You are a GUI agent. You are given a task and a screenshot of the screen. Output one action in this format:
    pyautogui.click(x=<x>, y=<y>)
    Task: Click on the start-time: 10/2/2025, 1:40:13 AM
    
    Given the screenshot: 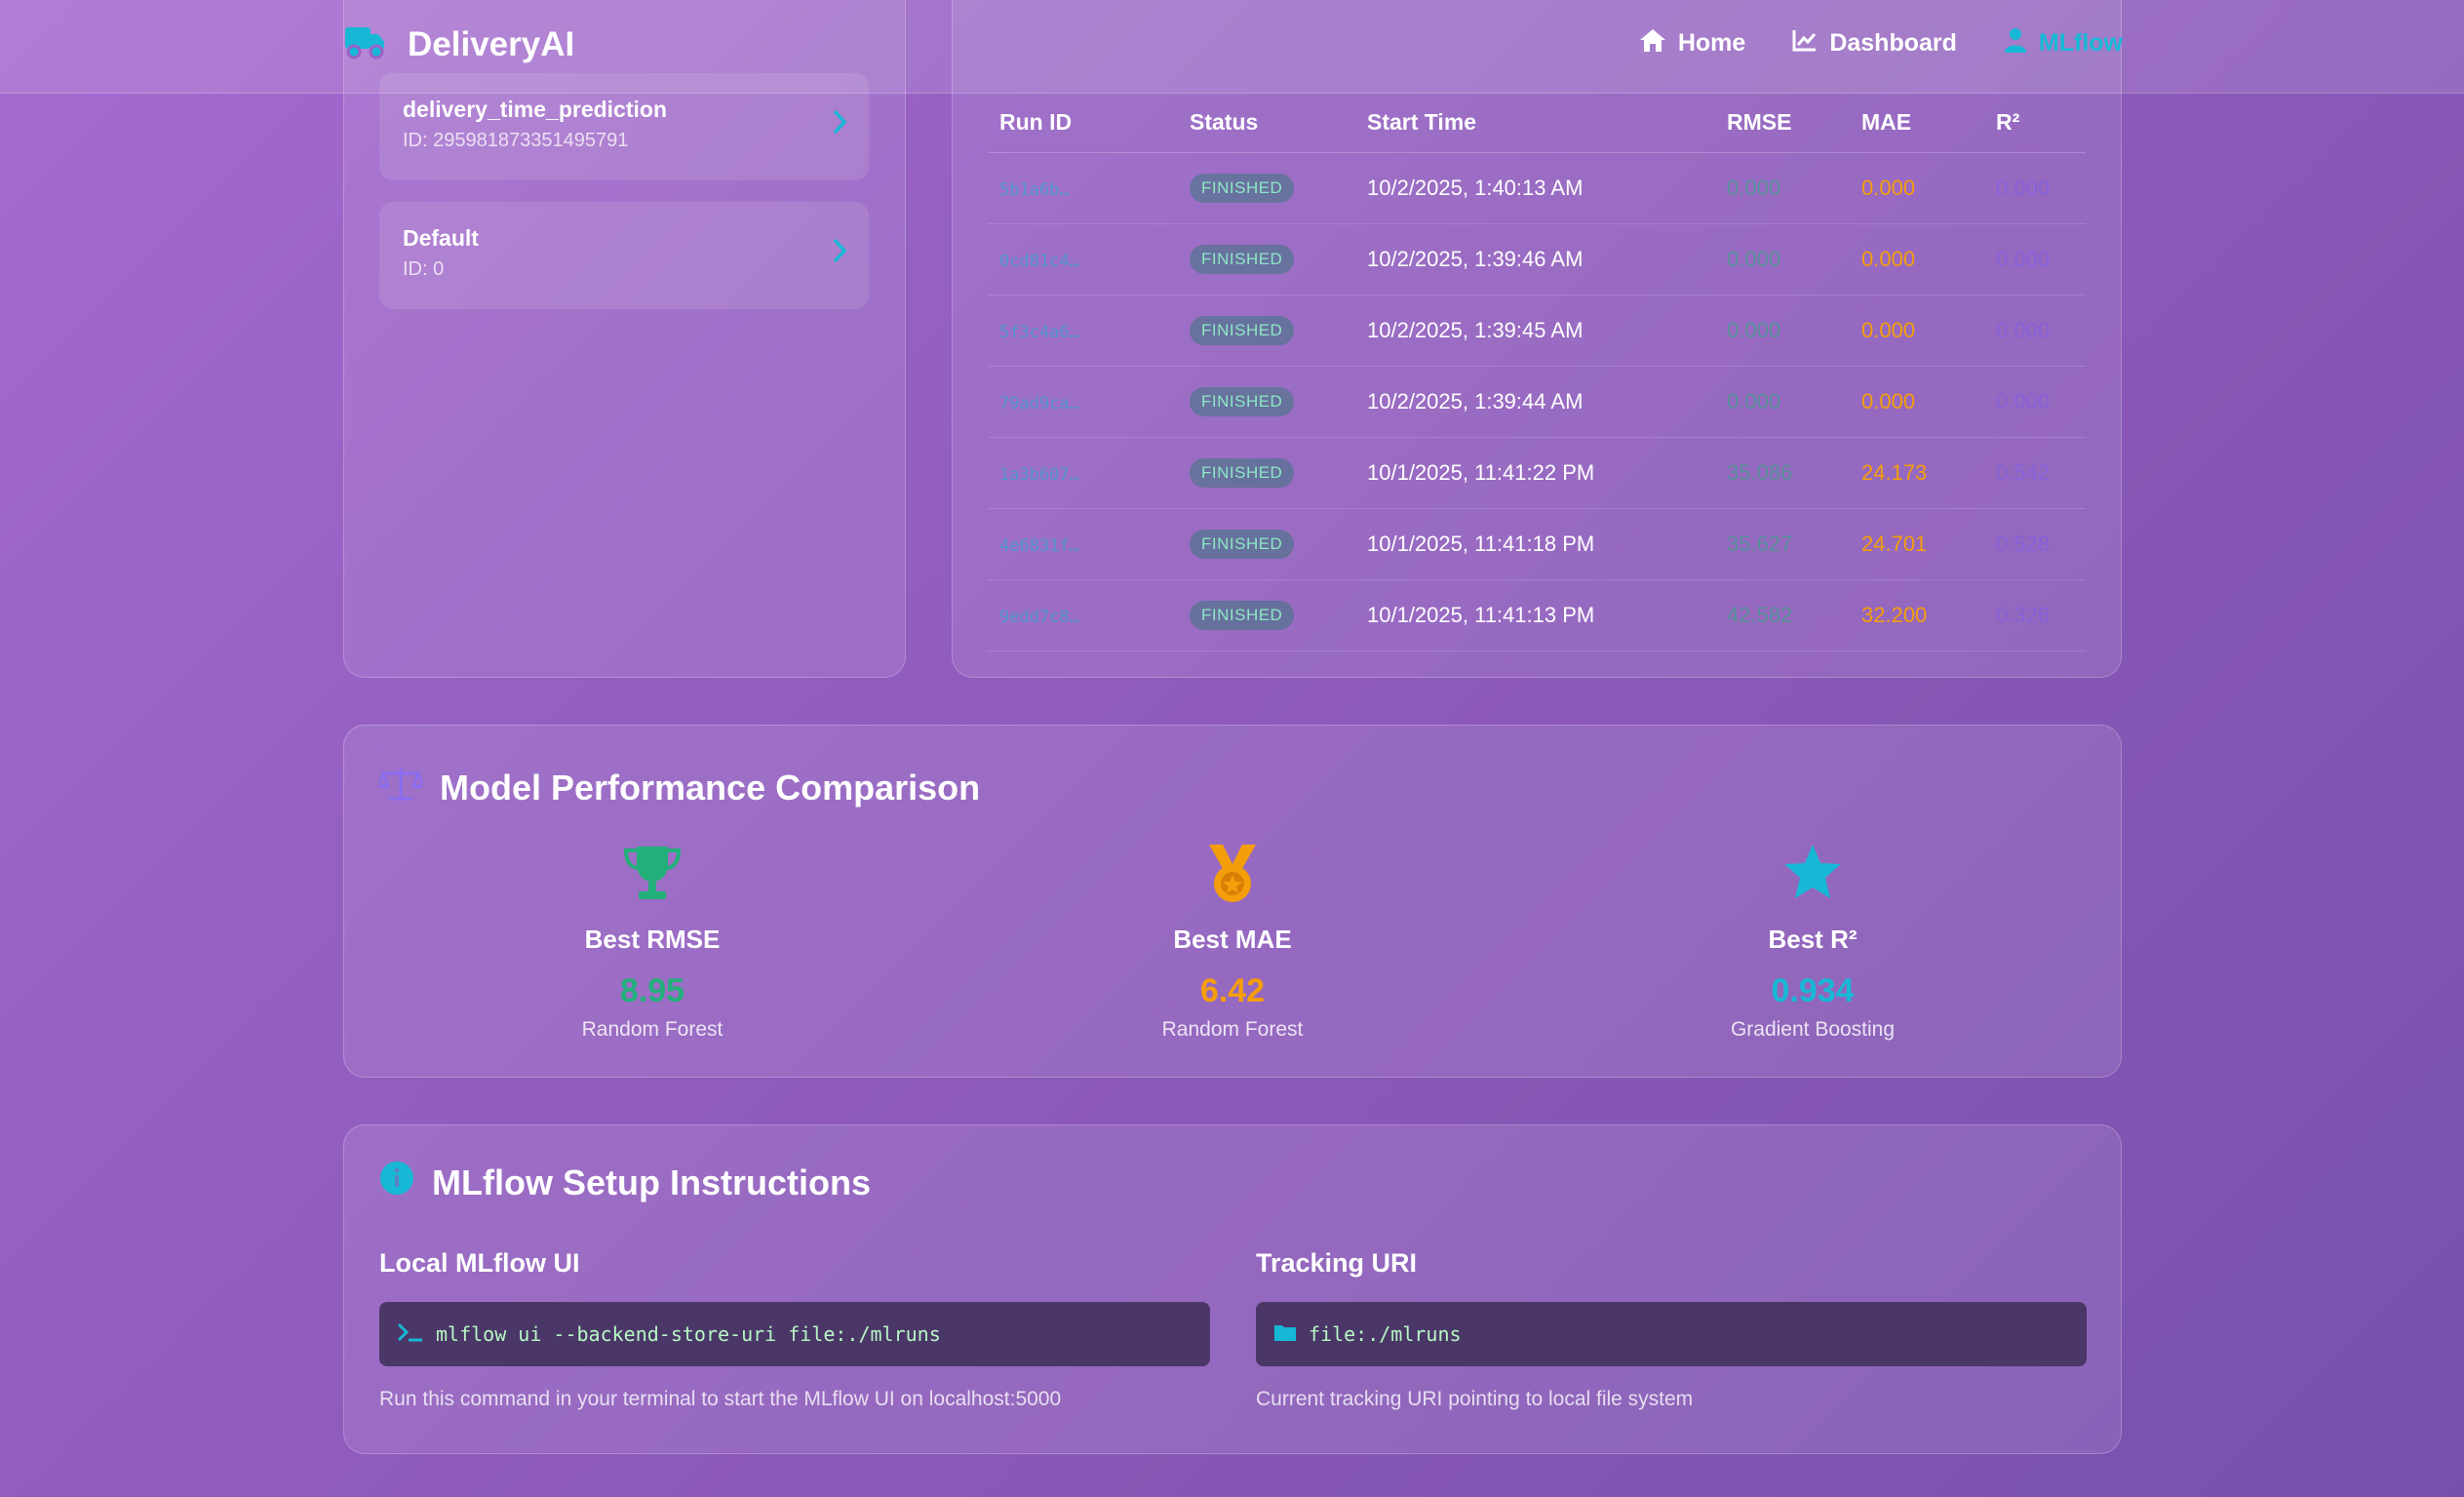 What is the action you would take?
    pyautogui.click(x=1535, y=188)
    